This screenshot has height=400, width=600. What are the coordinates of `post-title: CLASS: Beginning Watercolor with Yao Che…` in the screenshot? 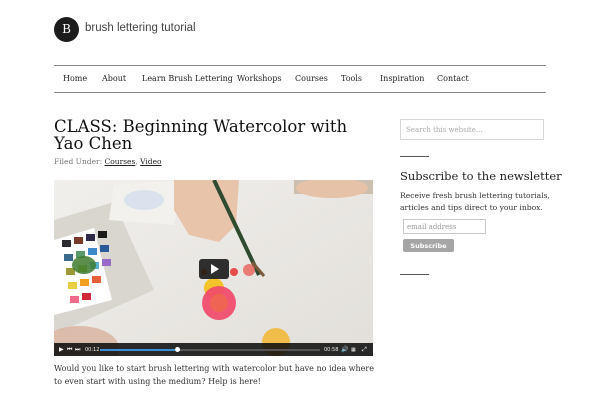 It's located at (214, 135).